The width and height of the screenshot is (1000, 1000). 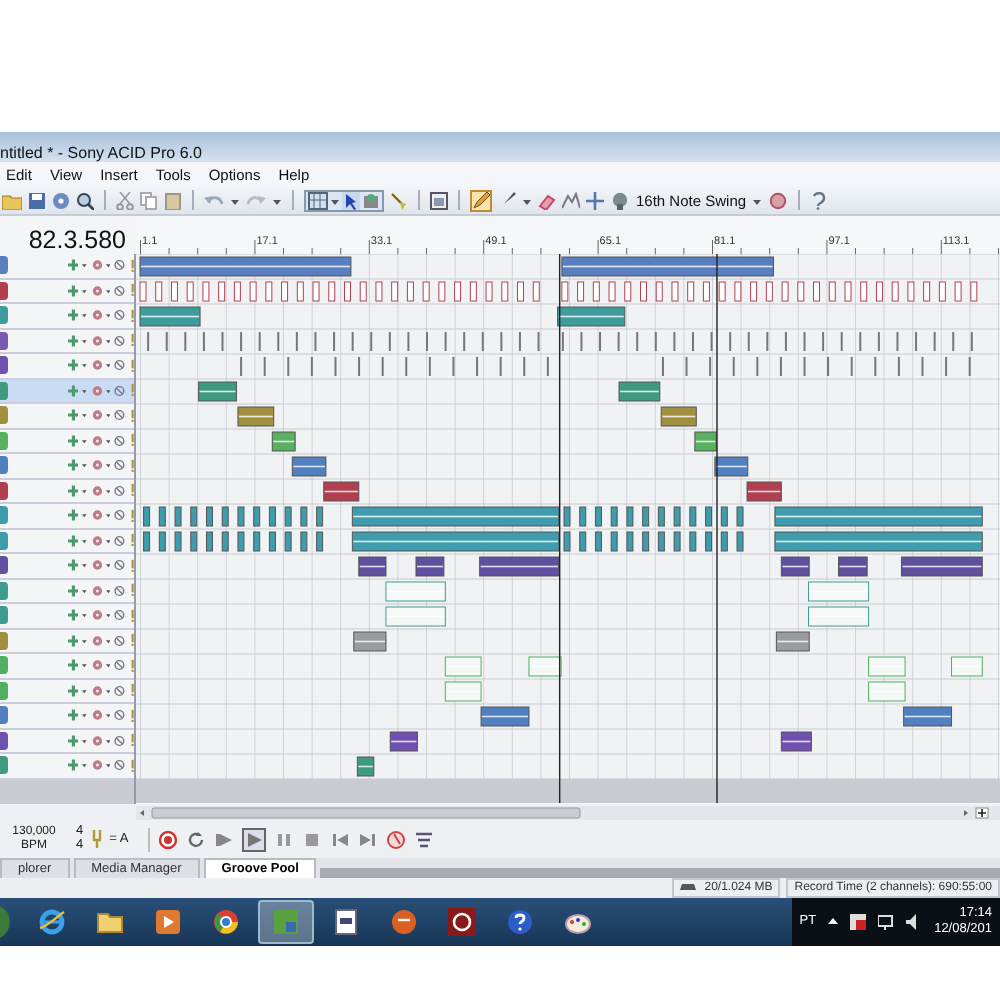 I want to click on window-title: ntitled * - Sony ACID Pro 6.0, so click(x=101, y=153).